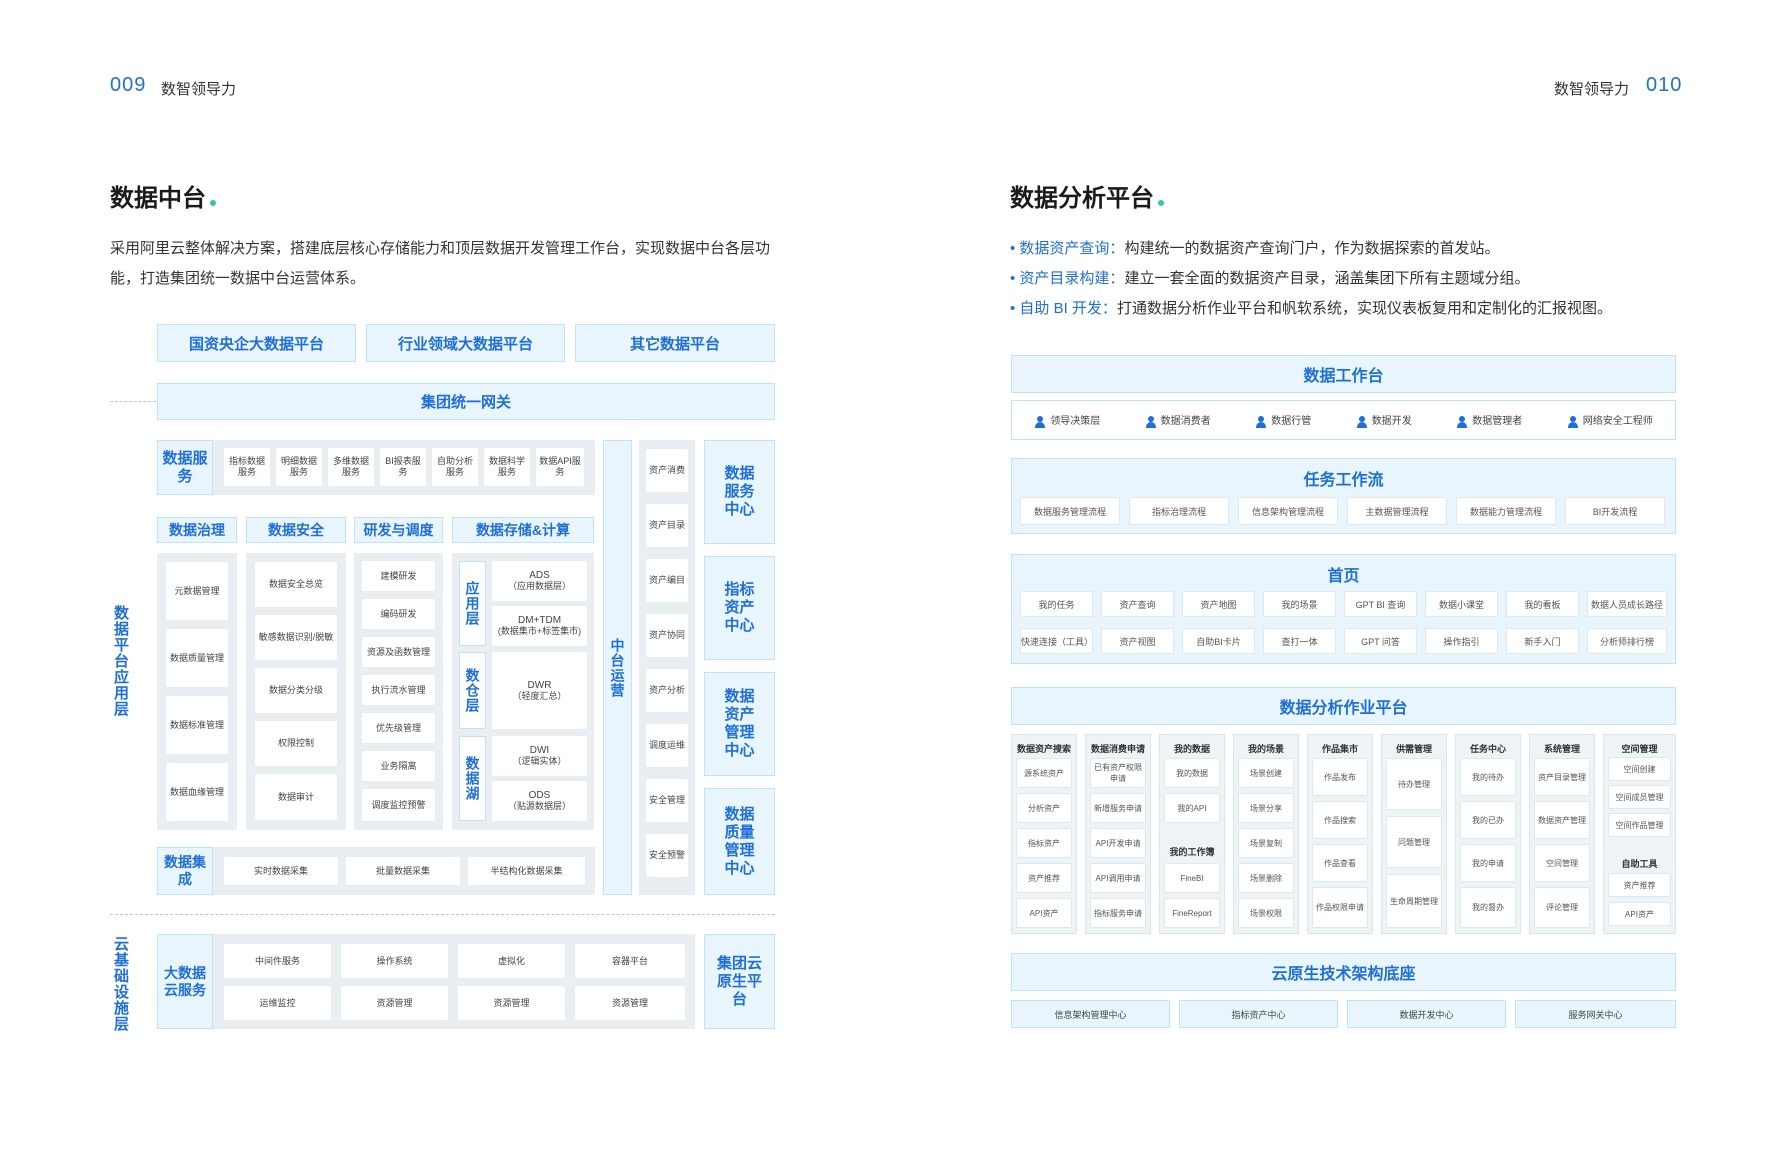 This screenshot has height=1162, width=1776. What do you see at coordinates (1043, 749) in the screenshot?
I see `platform-column-title: 数据资产搜索` at bounding box center [1043, 749].